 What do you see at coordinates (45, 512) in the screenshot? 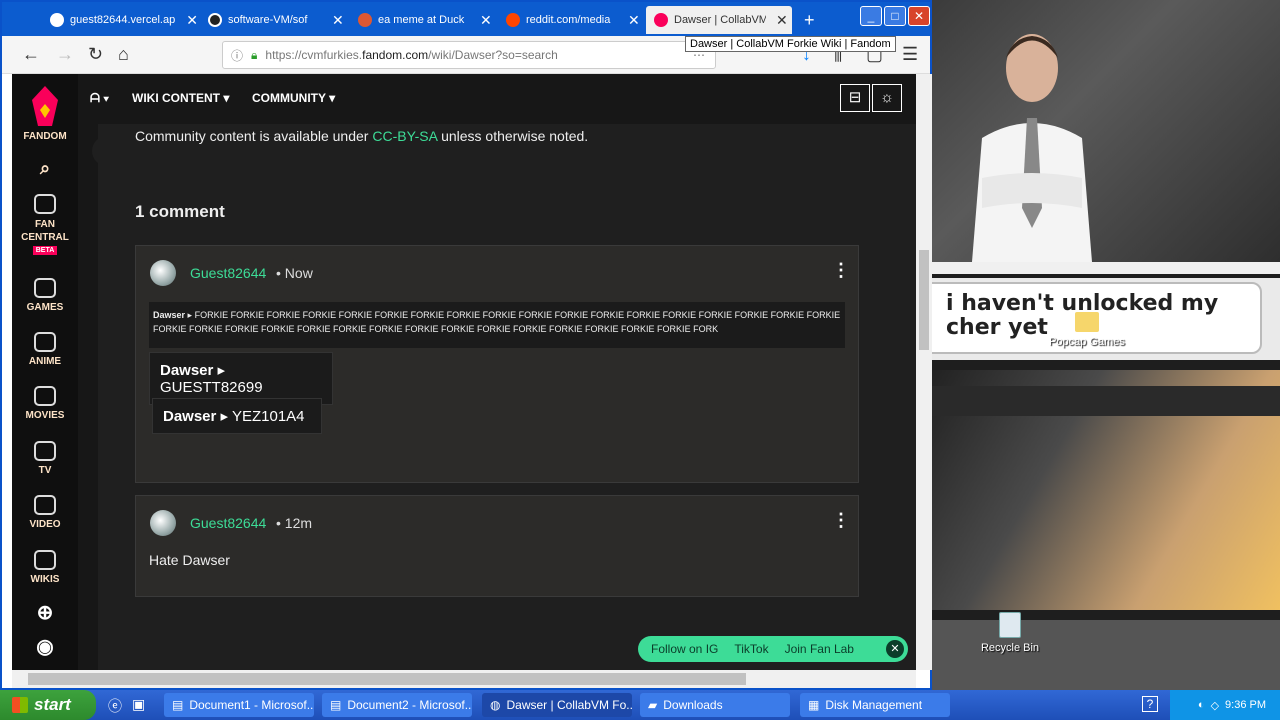
I see `rail-video: VIDEO` at bounding box center [45, 512].